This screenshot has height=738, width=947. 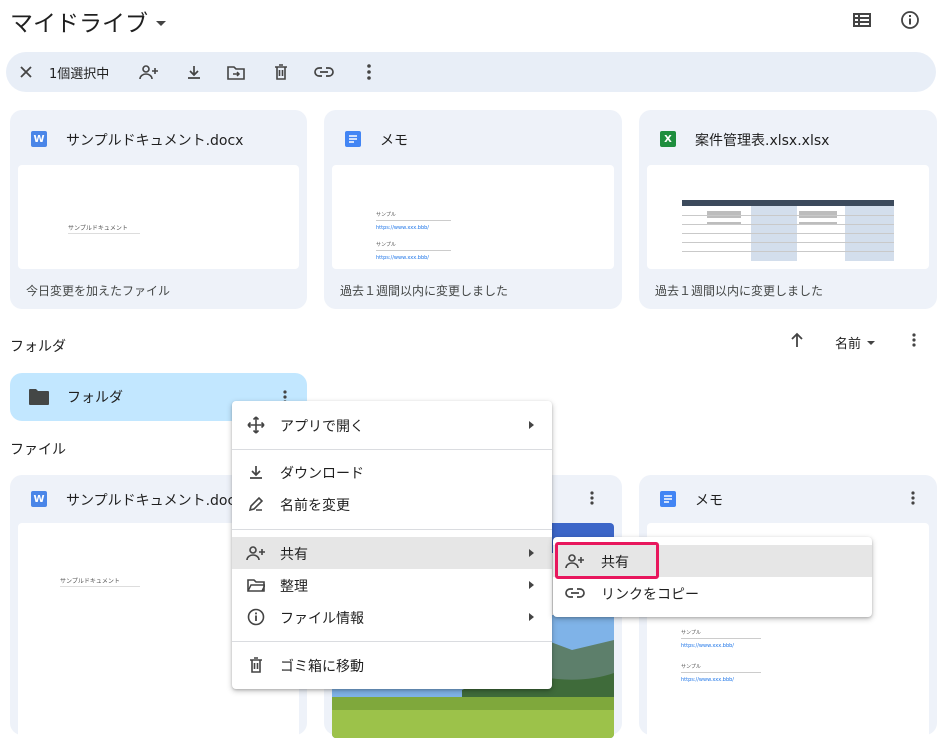 I want to click on page-title: マイドライブ, so click(x=79, y=24).